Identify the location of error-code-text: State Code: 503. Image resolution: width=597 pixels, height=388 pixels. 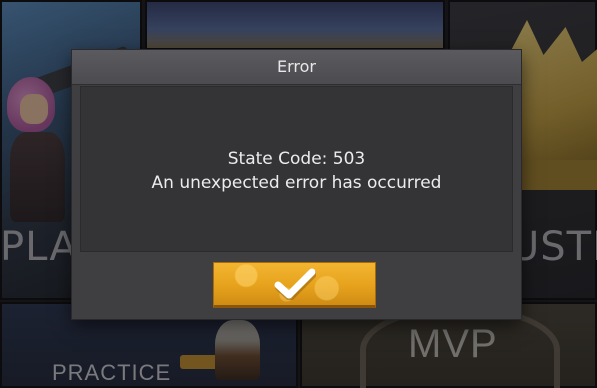
(296, 159).